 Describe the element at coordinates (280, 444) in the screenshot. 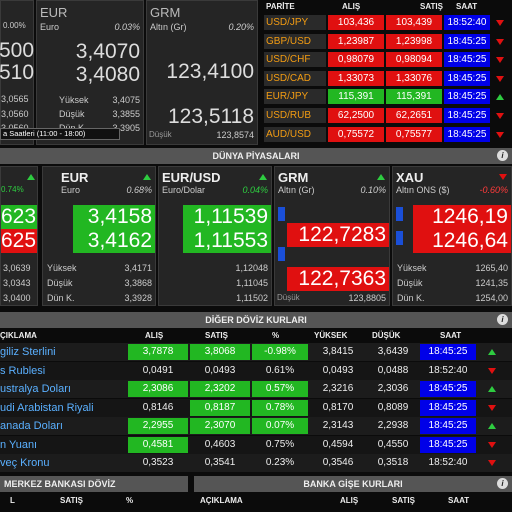

I see `pct-value: 0.75%` at that location.